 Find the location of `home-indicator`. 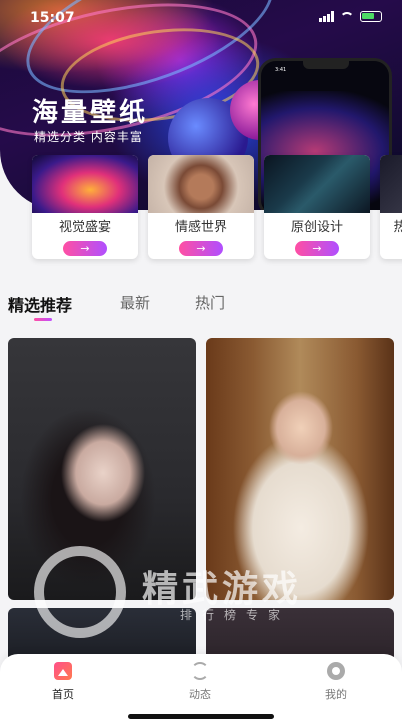

home-indicator is located at coordinates (201, 716).